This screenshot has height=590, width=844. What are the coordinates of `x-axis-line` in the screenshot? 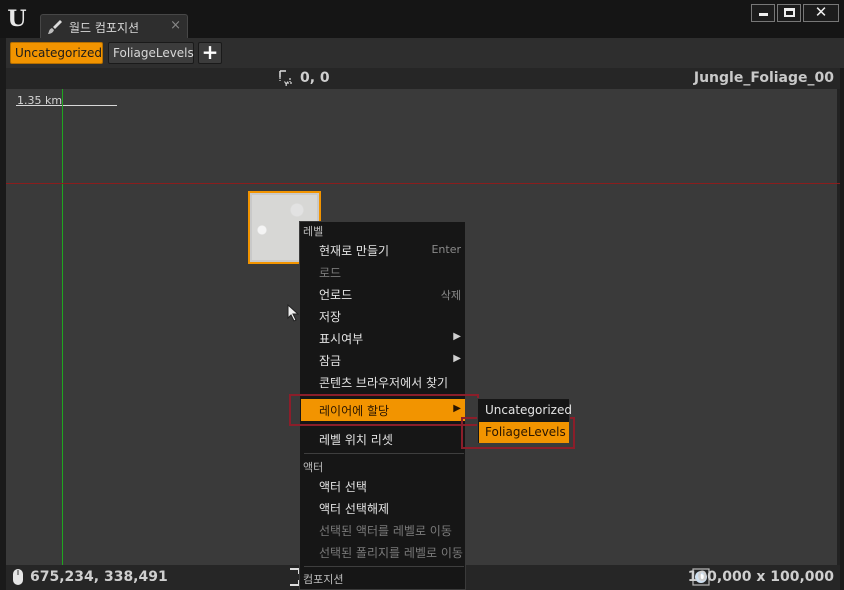 It's located at (423, 183).